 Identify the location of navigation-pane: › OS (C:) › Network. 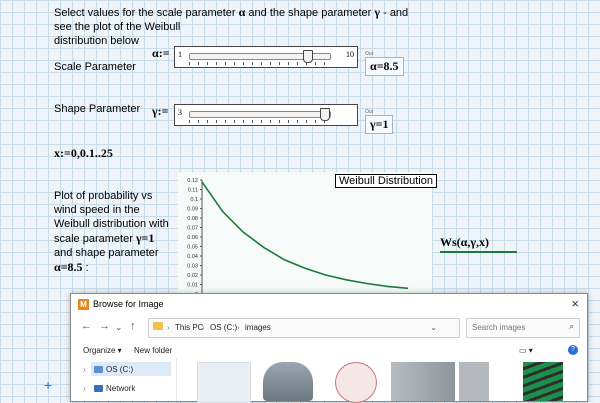
(121, 379).